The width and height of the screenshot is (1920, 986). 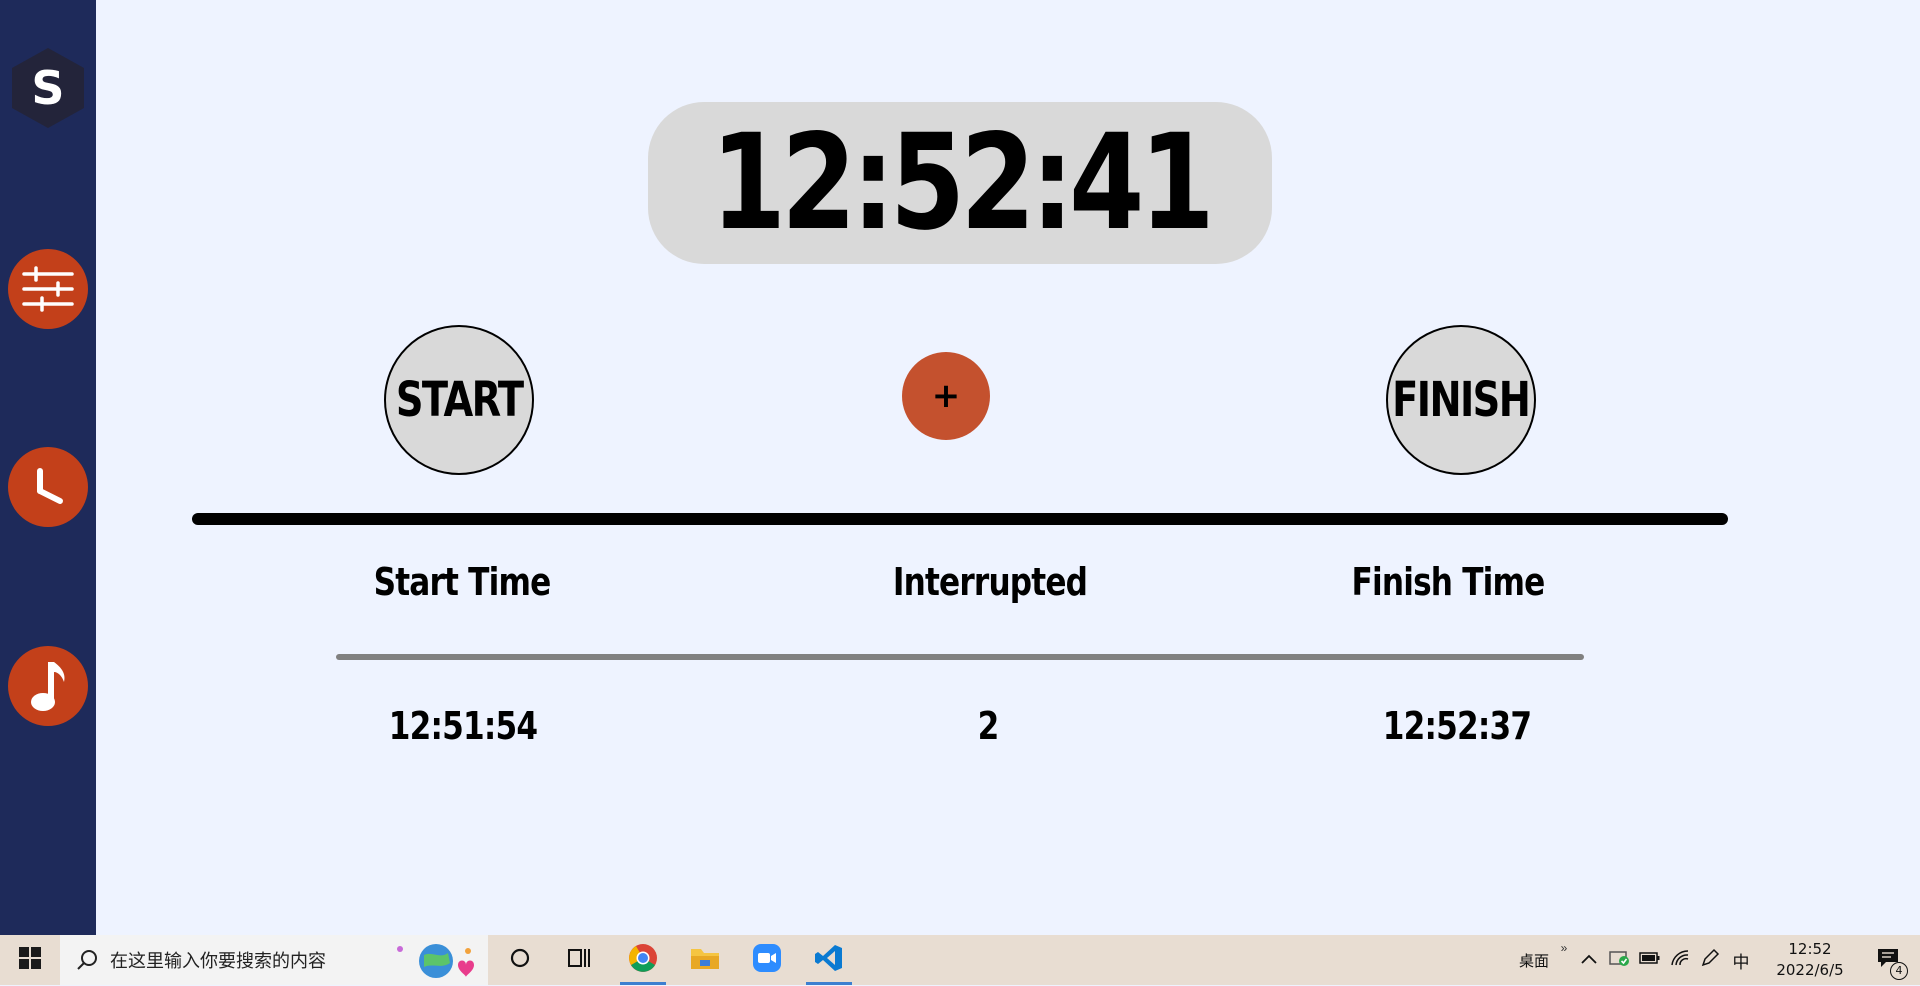 I want to click on show-hidden-icons, so click(x=1589, y=960).